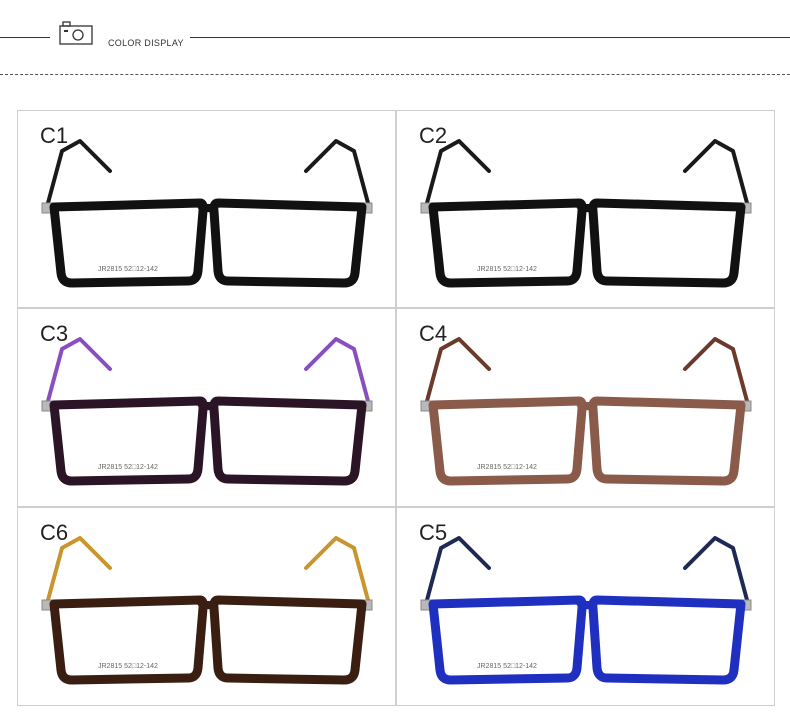  I want to click on dashed-separator, so click(395, 74).